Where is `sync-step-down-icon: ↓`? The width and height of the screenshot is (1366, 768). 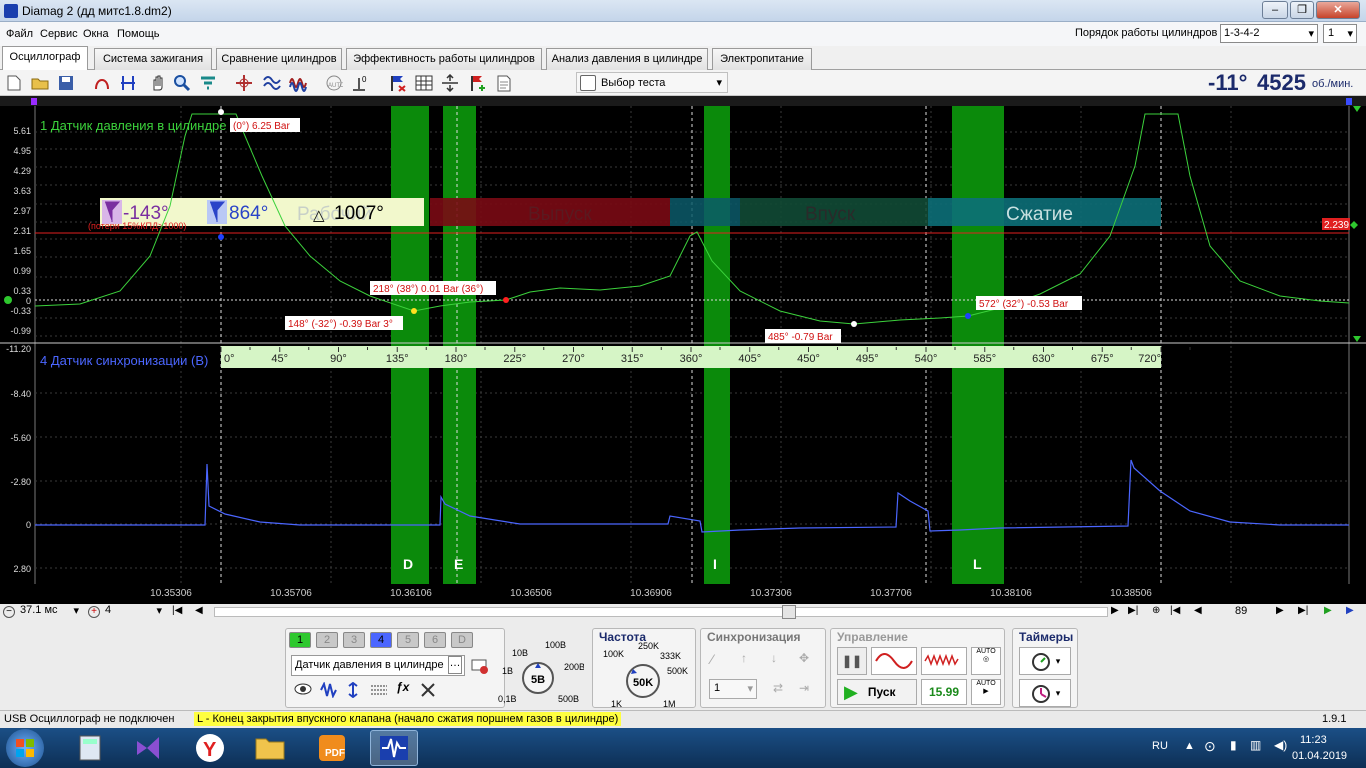
sync-step-down-icon: ↓ is located at coordinates (774, 658).